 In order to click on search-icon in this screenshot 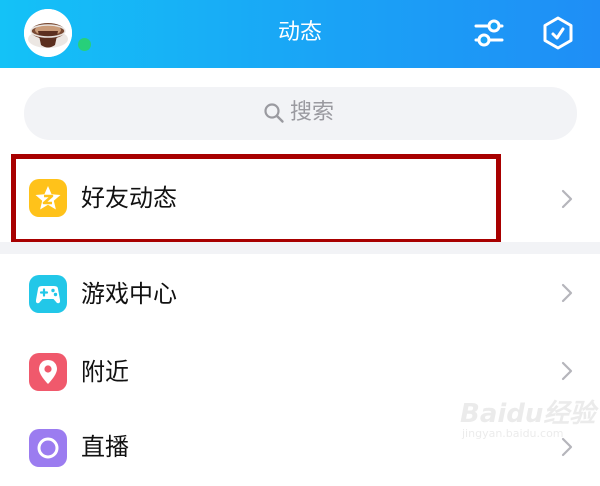, I will do `click(274, 113)`.